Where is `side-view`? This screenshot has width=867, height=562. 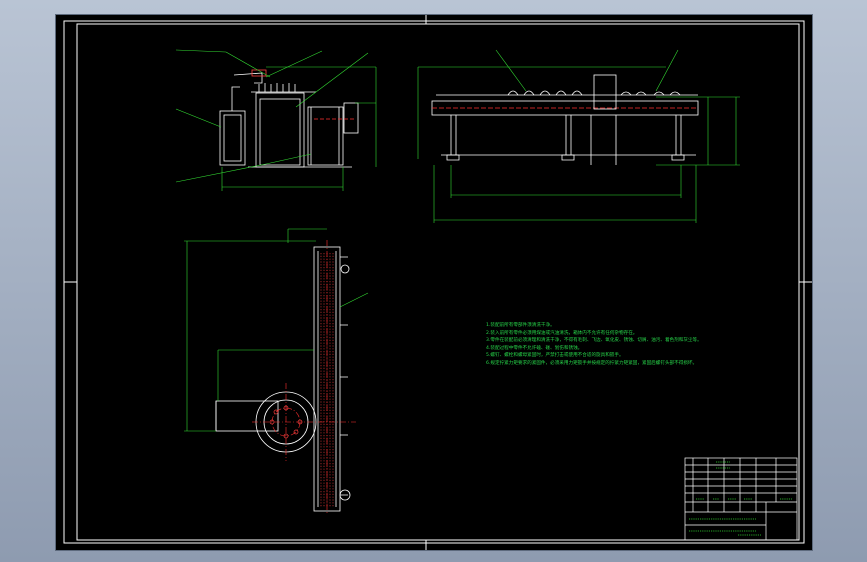 side-view is located at coordinates (565, 119).